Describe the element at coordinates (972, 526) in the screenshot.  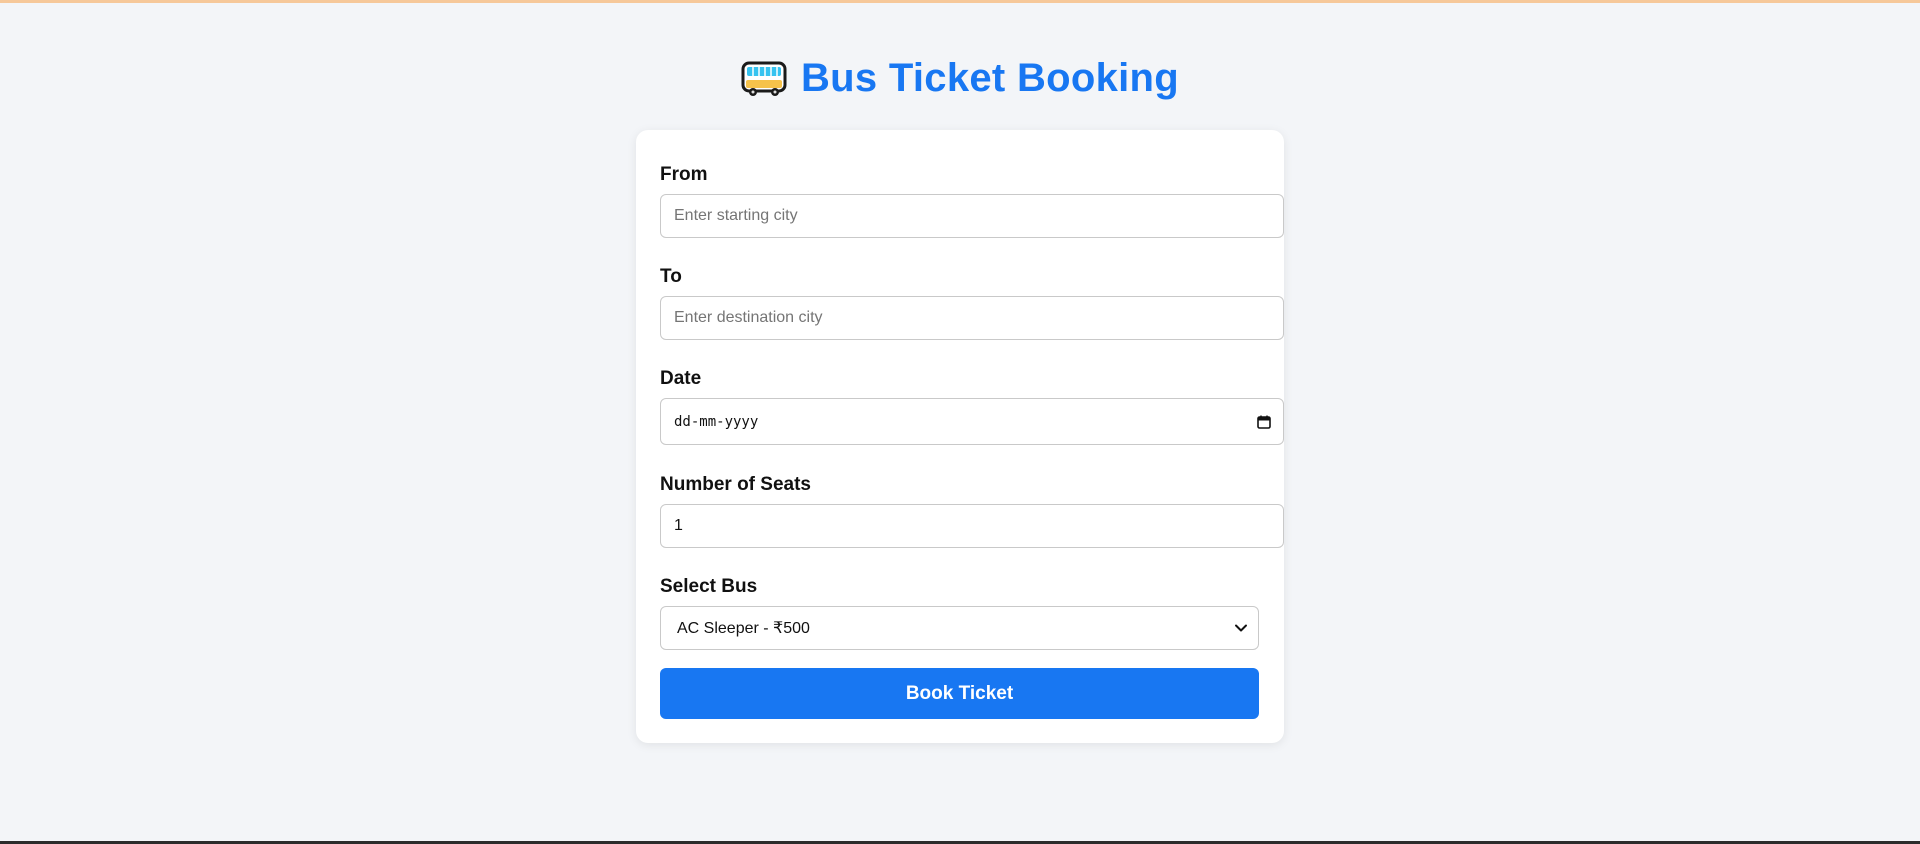
I see `seats-input: 1` at that location.